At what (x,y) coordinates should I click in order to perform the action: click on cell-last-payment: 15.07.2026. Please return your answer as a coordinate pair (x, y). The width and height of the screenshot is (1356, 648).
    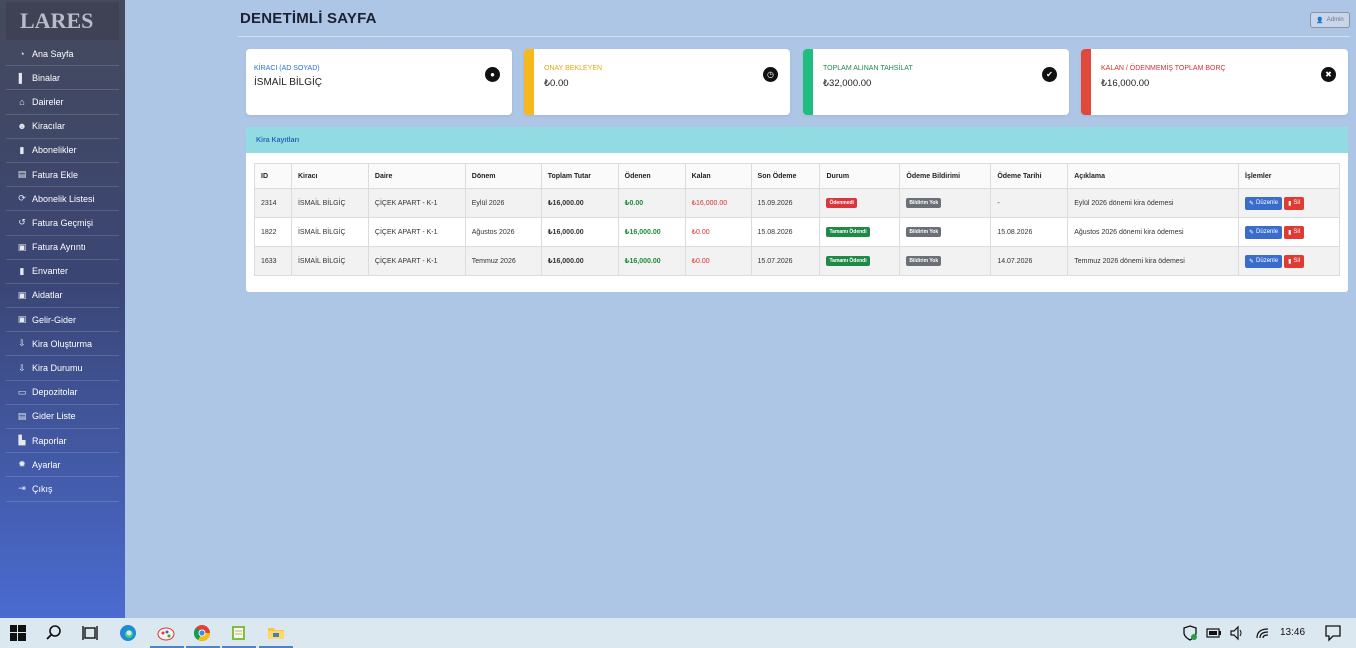
    Looking at the image, I should click on (785, 261).